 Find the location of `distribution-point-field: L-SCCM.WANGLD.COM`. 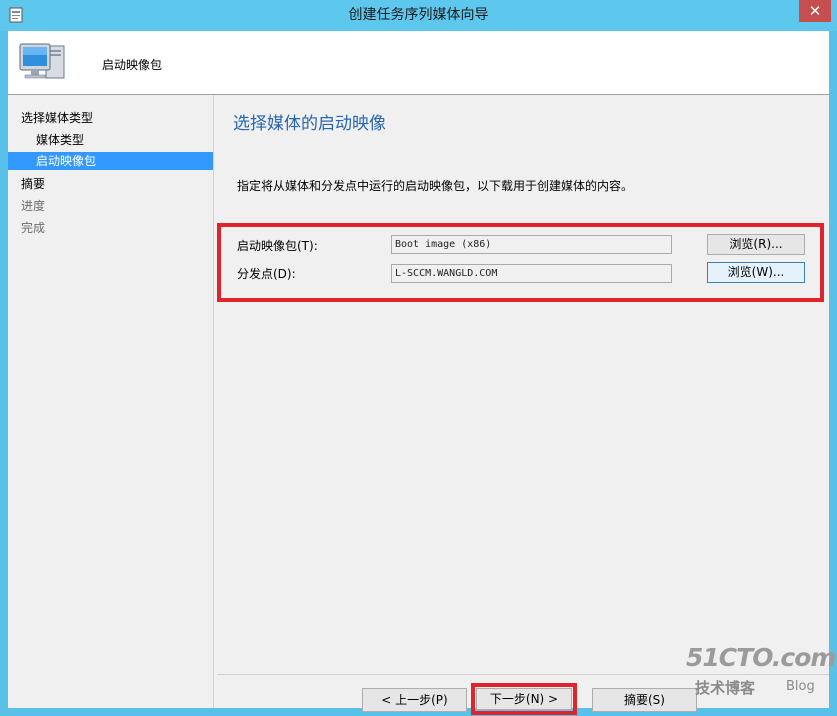

distribution-point-field: L-SCCM.WANGLD.COM is located at coordinates (531, 273).